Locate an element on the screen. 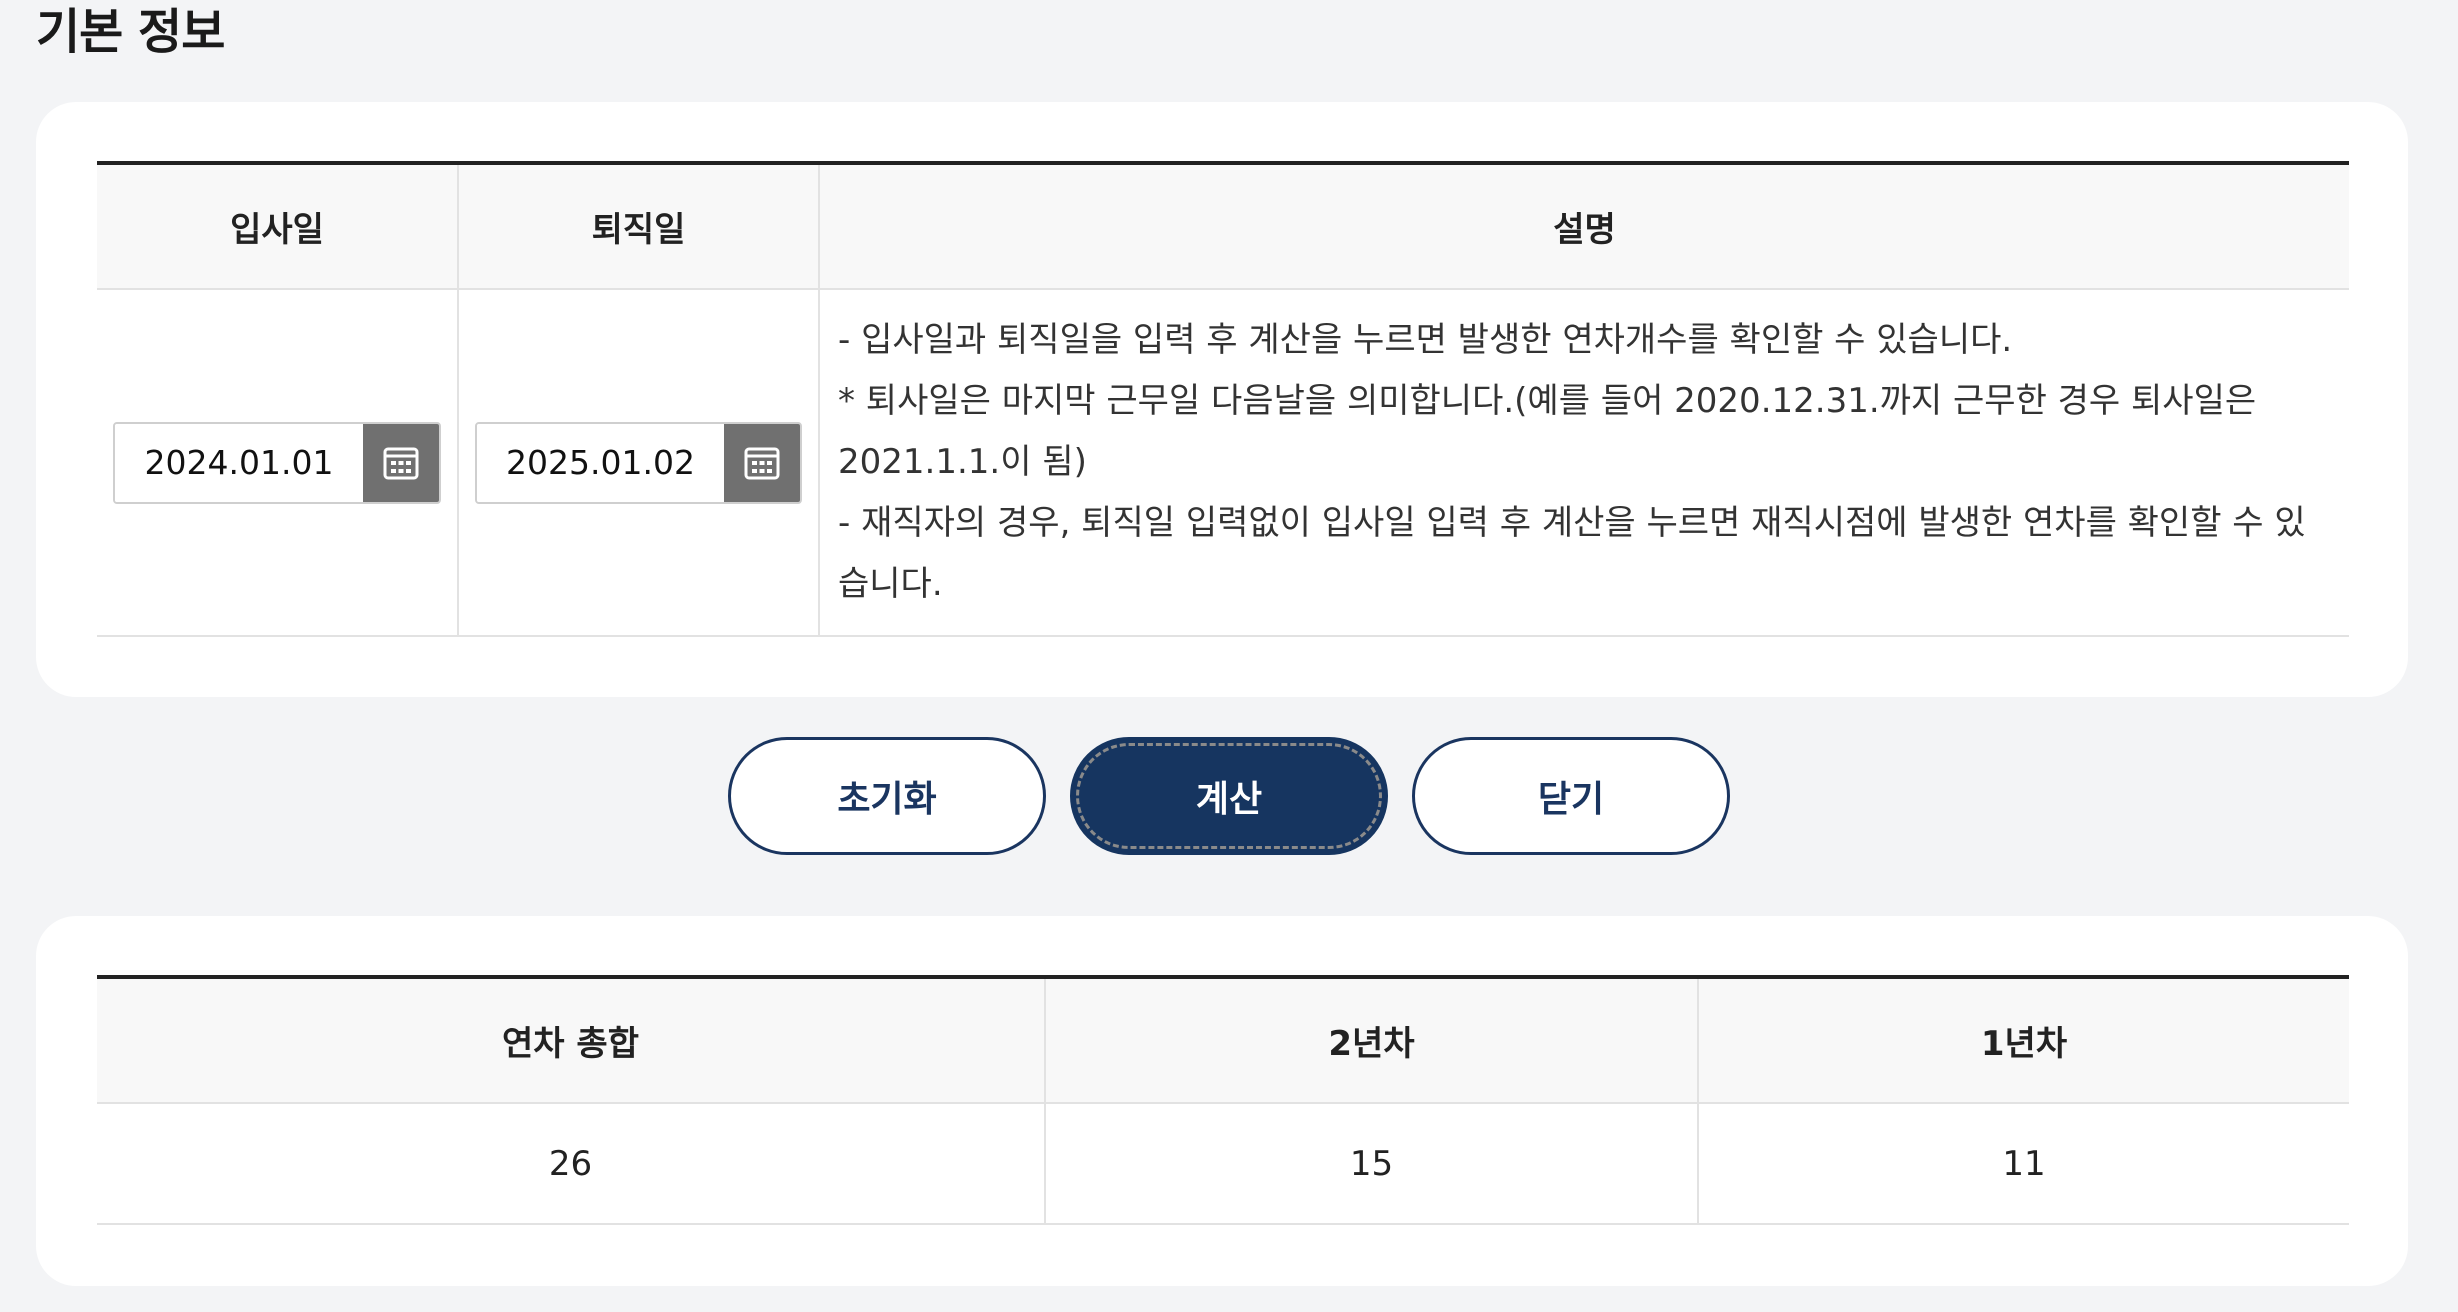  hire-date-input is located at coordinates (239, 462).